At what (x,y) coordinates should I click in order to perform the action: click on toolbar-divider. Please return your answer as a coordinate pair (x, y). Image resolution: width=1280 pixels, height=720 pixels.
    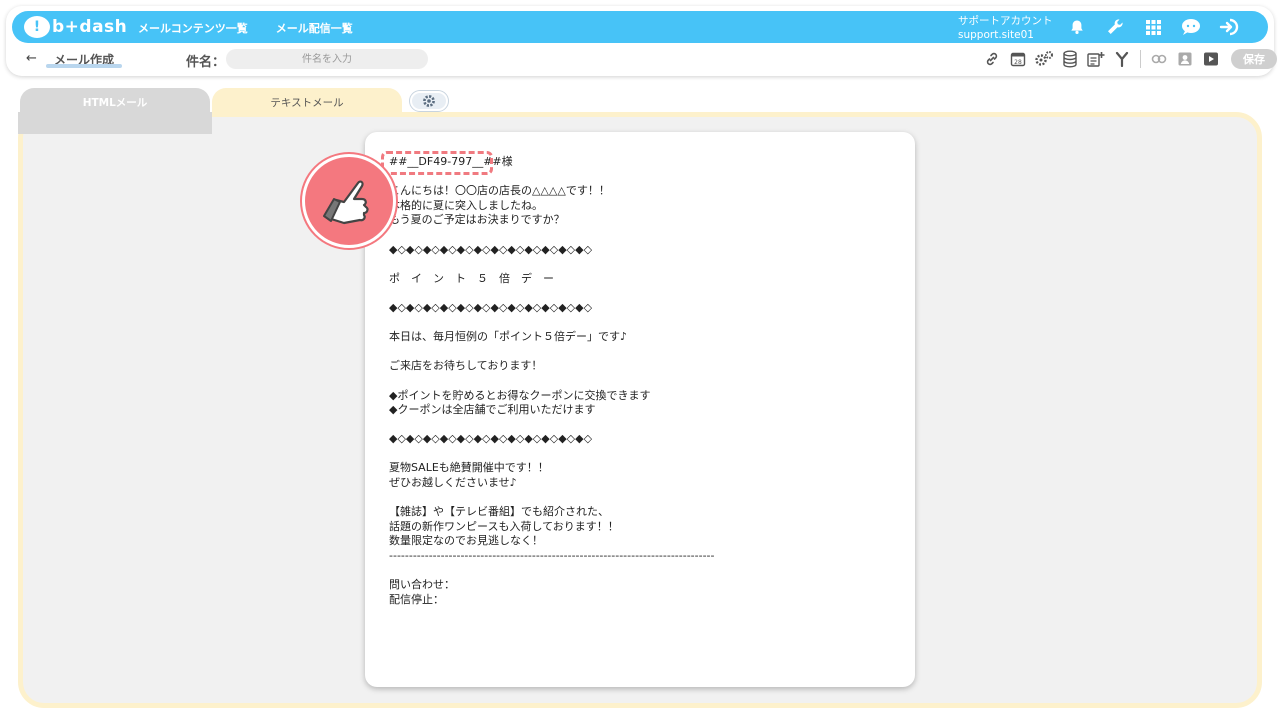
    Looking at the image, I should click on (1140, 59).